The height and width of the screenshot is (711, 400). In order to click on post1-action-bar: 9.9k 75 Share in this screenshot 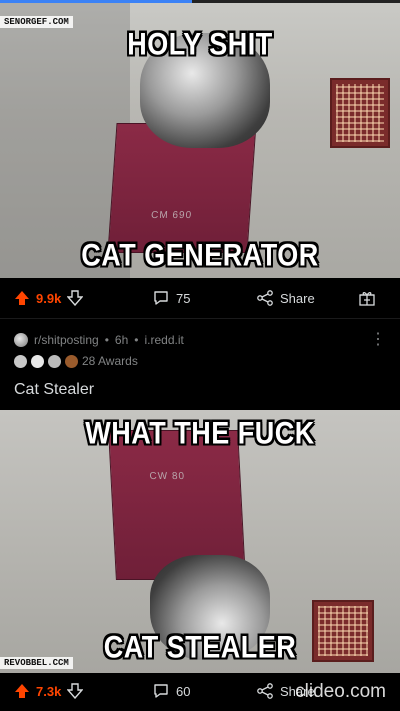, I will do `click(200, 298)`.